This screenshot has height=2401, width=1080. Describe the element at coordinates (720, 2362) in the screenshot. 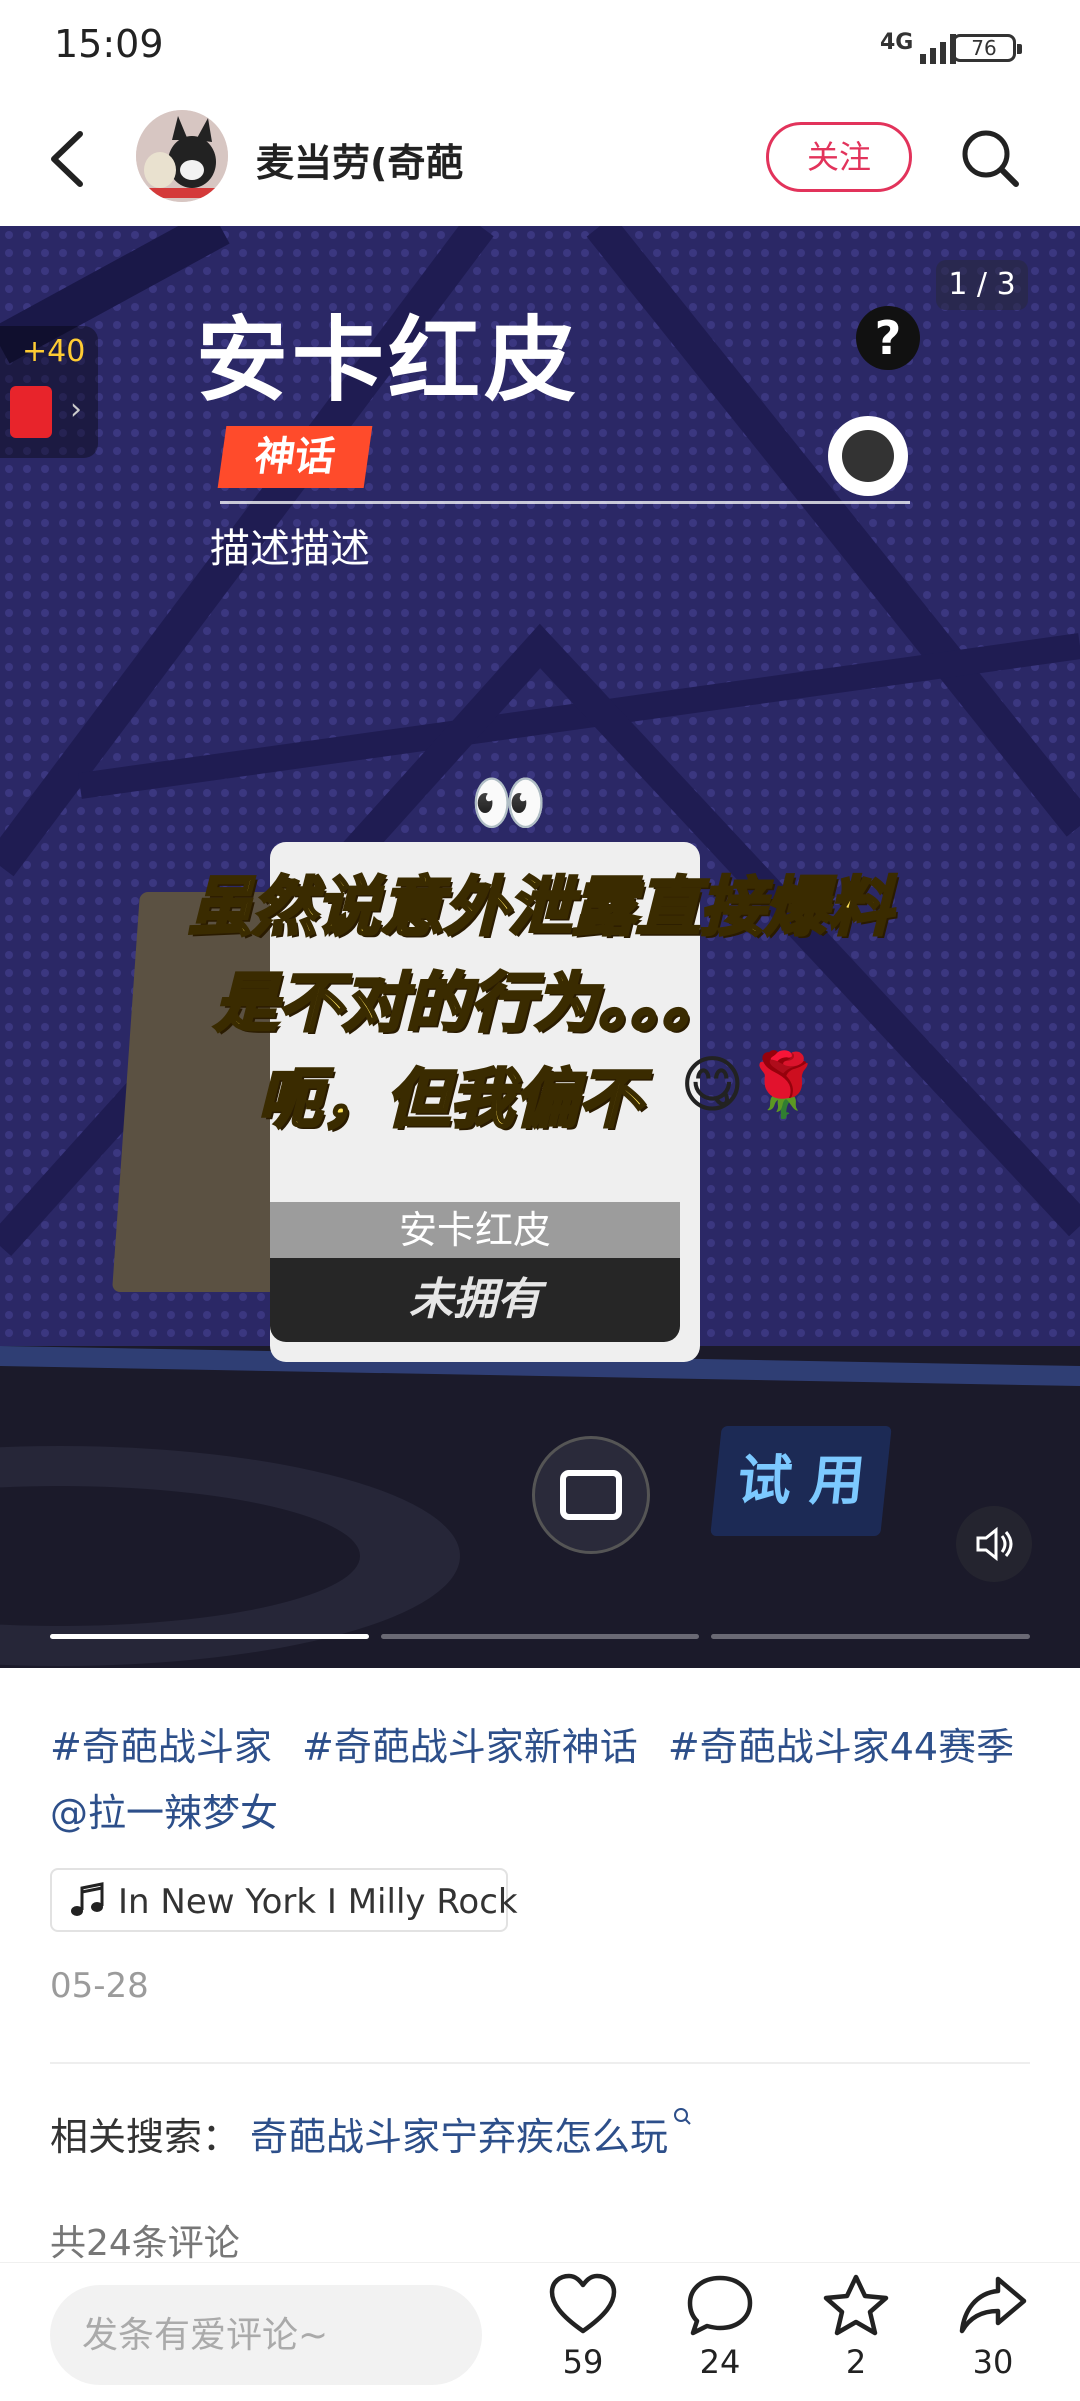

I see `comment-count: 24` at that location.